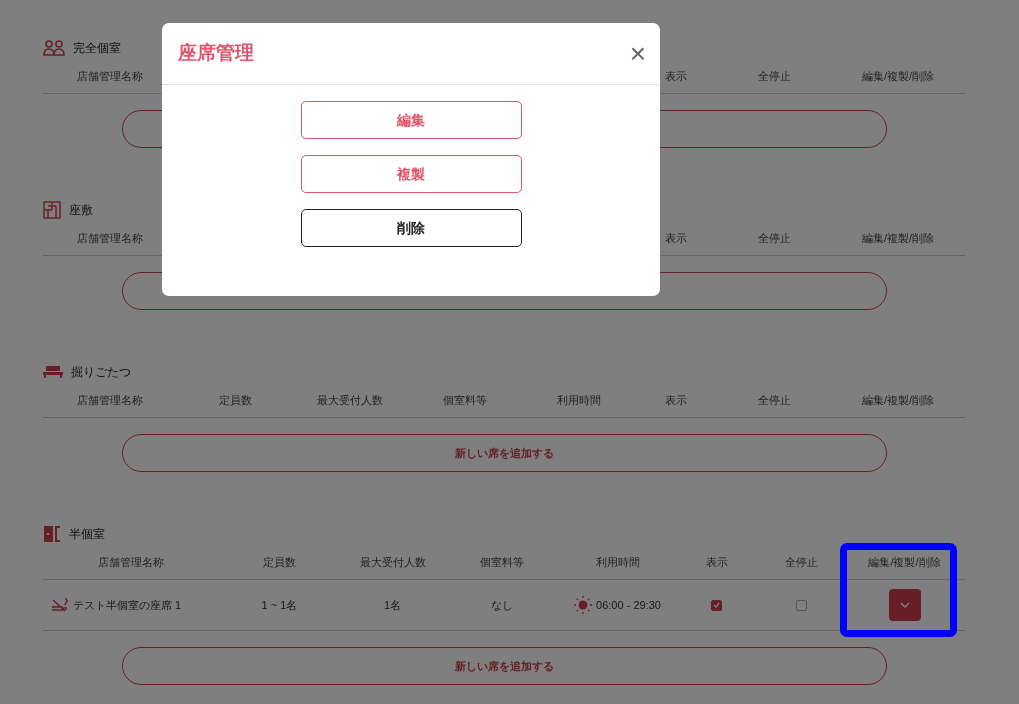 The height and width of the screenshot is (704, 1019). Describe the element at coordinates (60, 605) in the screenshot. I see `no-smoking-icon` at that location.